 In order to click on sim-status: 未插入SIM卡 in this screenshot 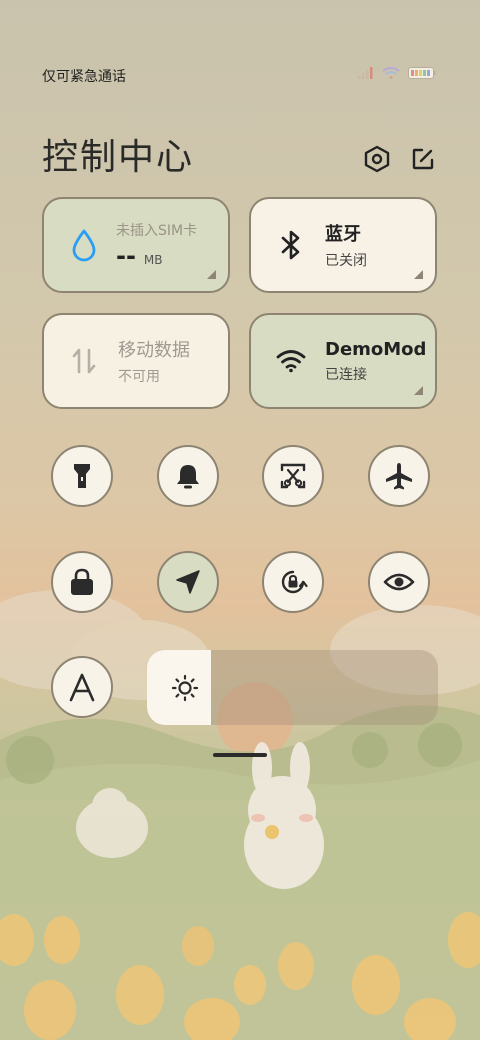, I will do `click(157, 231)`.